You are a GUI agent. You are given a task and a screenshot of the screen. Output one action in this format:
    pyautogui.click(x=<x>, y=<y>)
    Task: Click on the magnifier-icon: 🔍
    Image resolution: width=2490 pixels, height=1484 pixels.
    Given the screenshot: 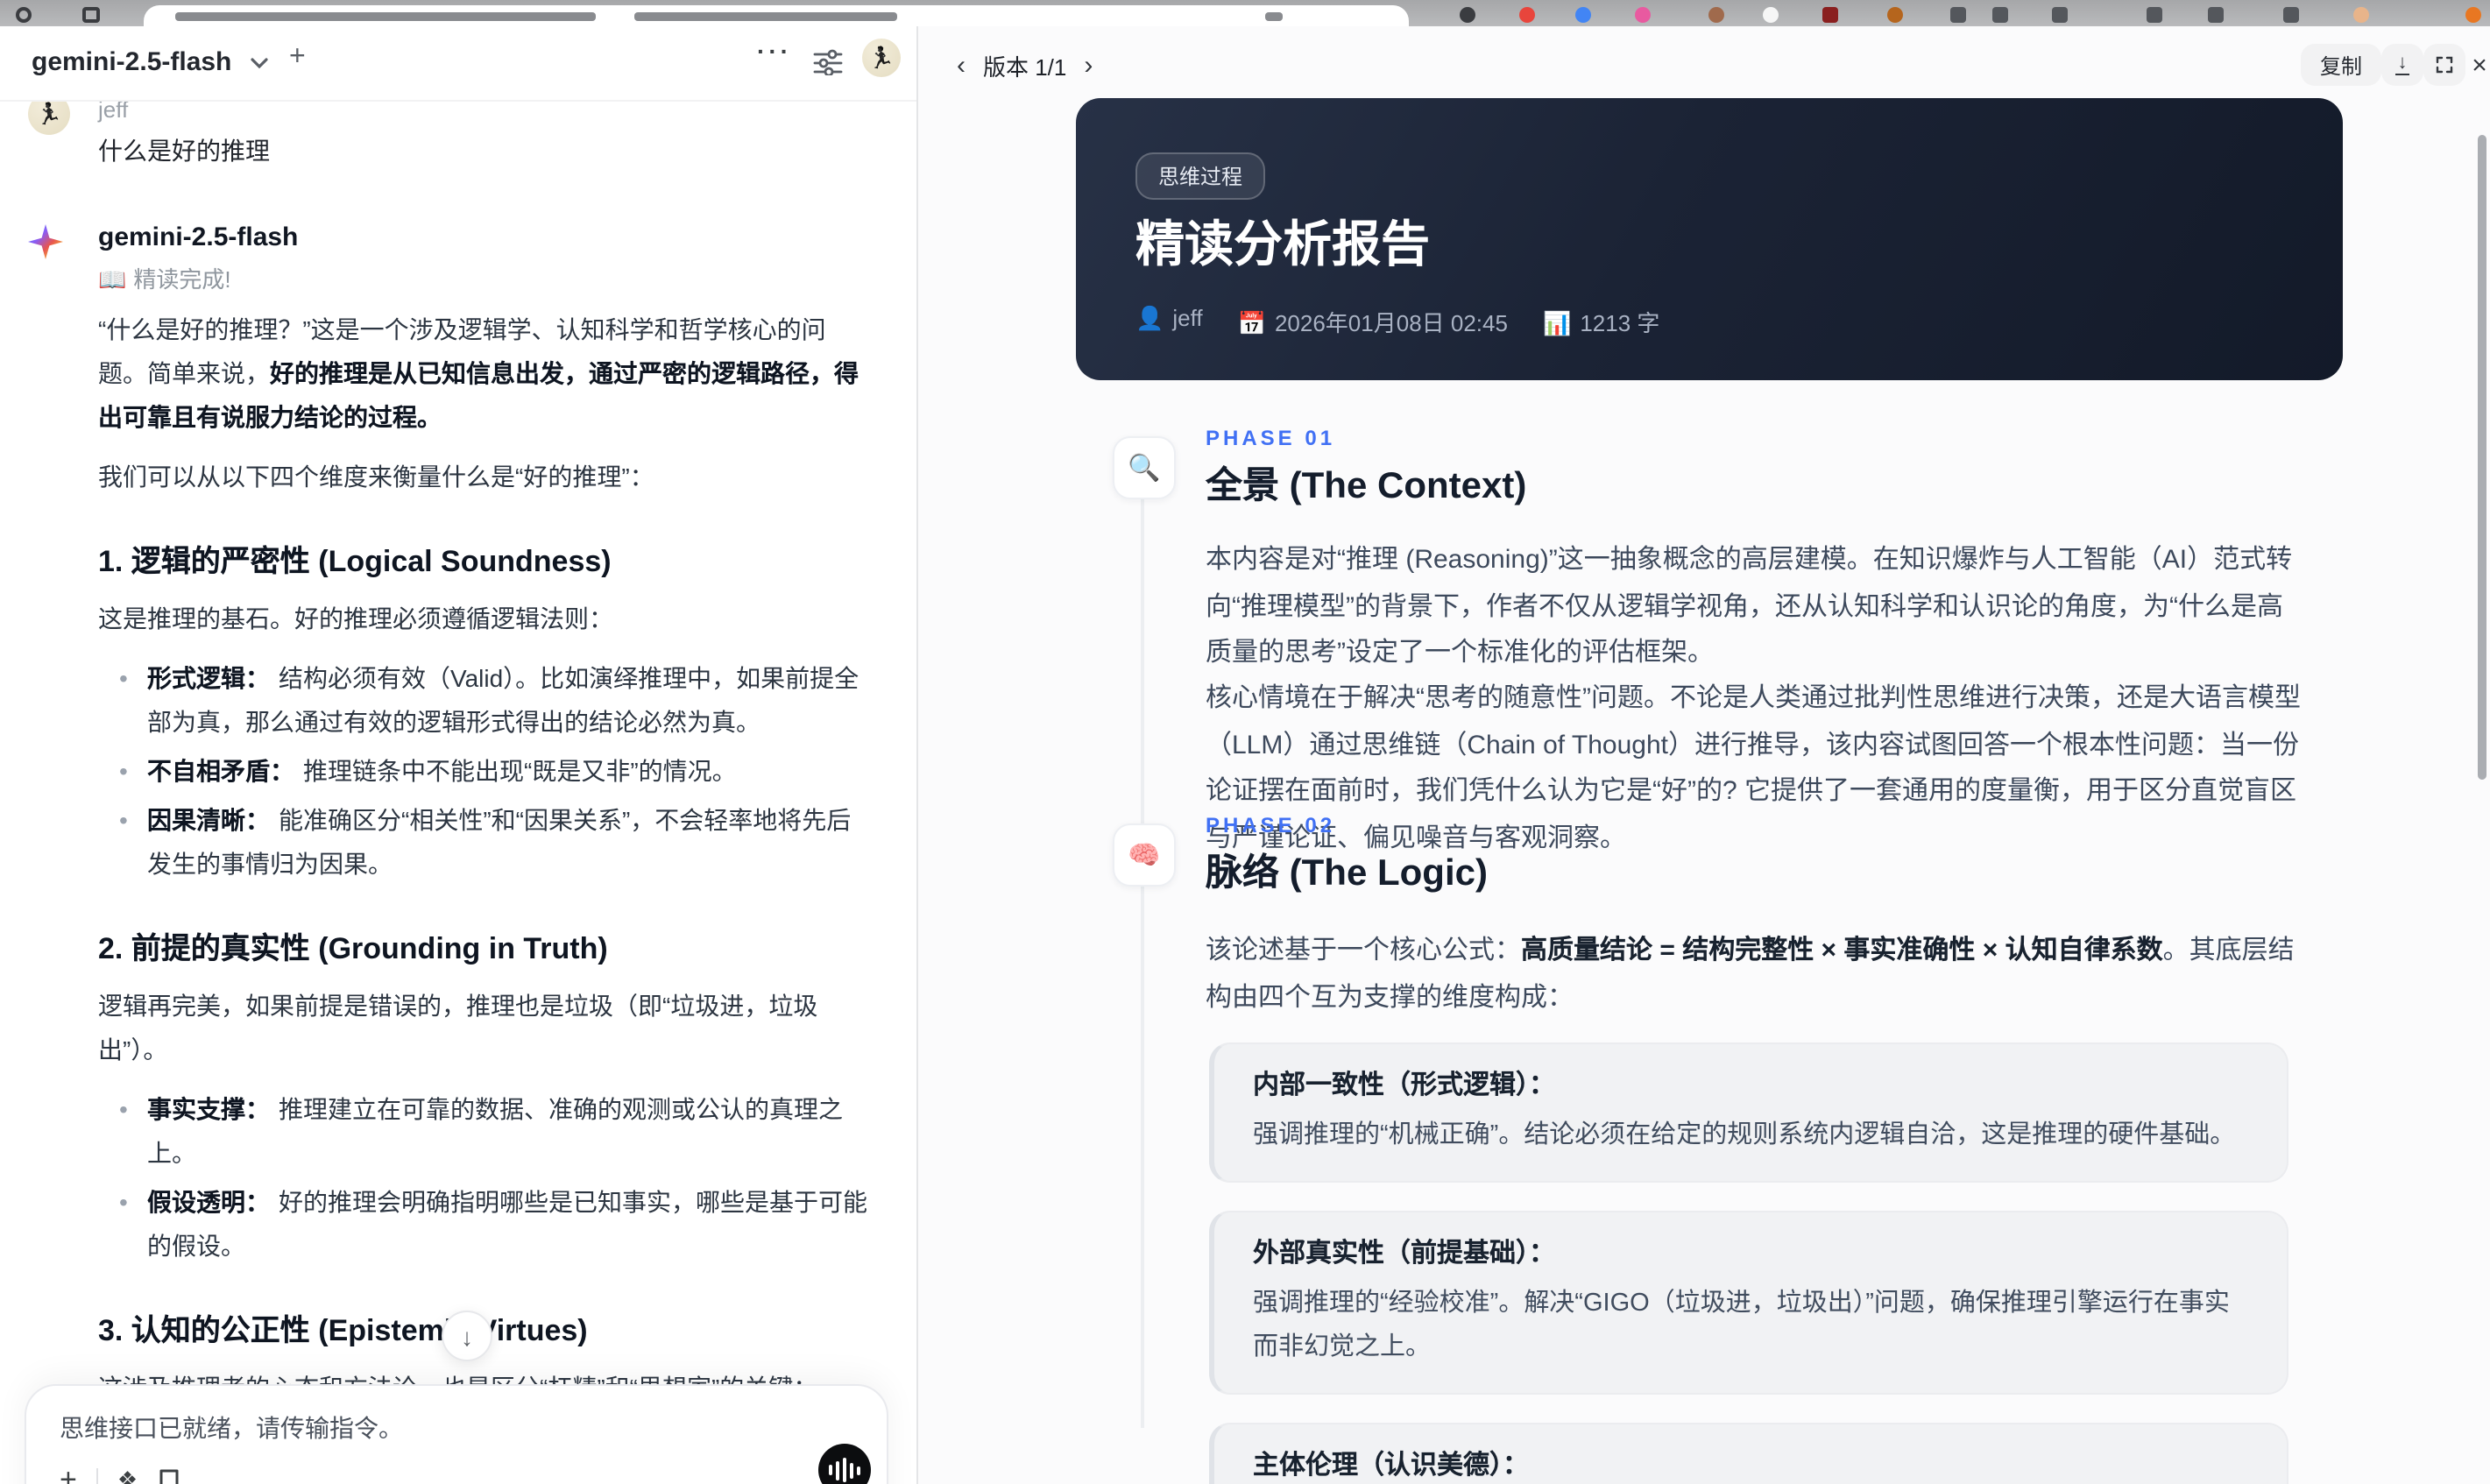 What is the action you would take?
    pyautogui.click(x=1144, y=469)
    